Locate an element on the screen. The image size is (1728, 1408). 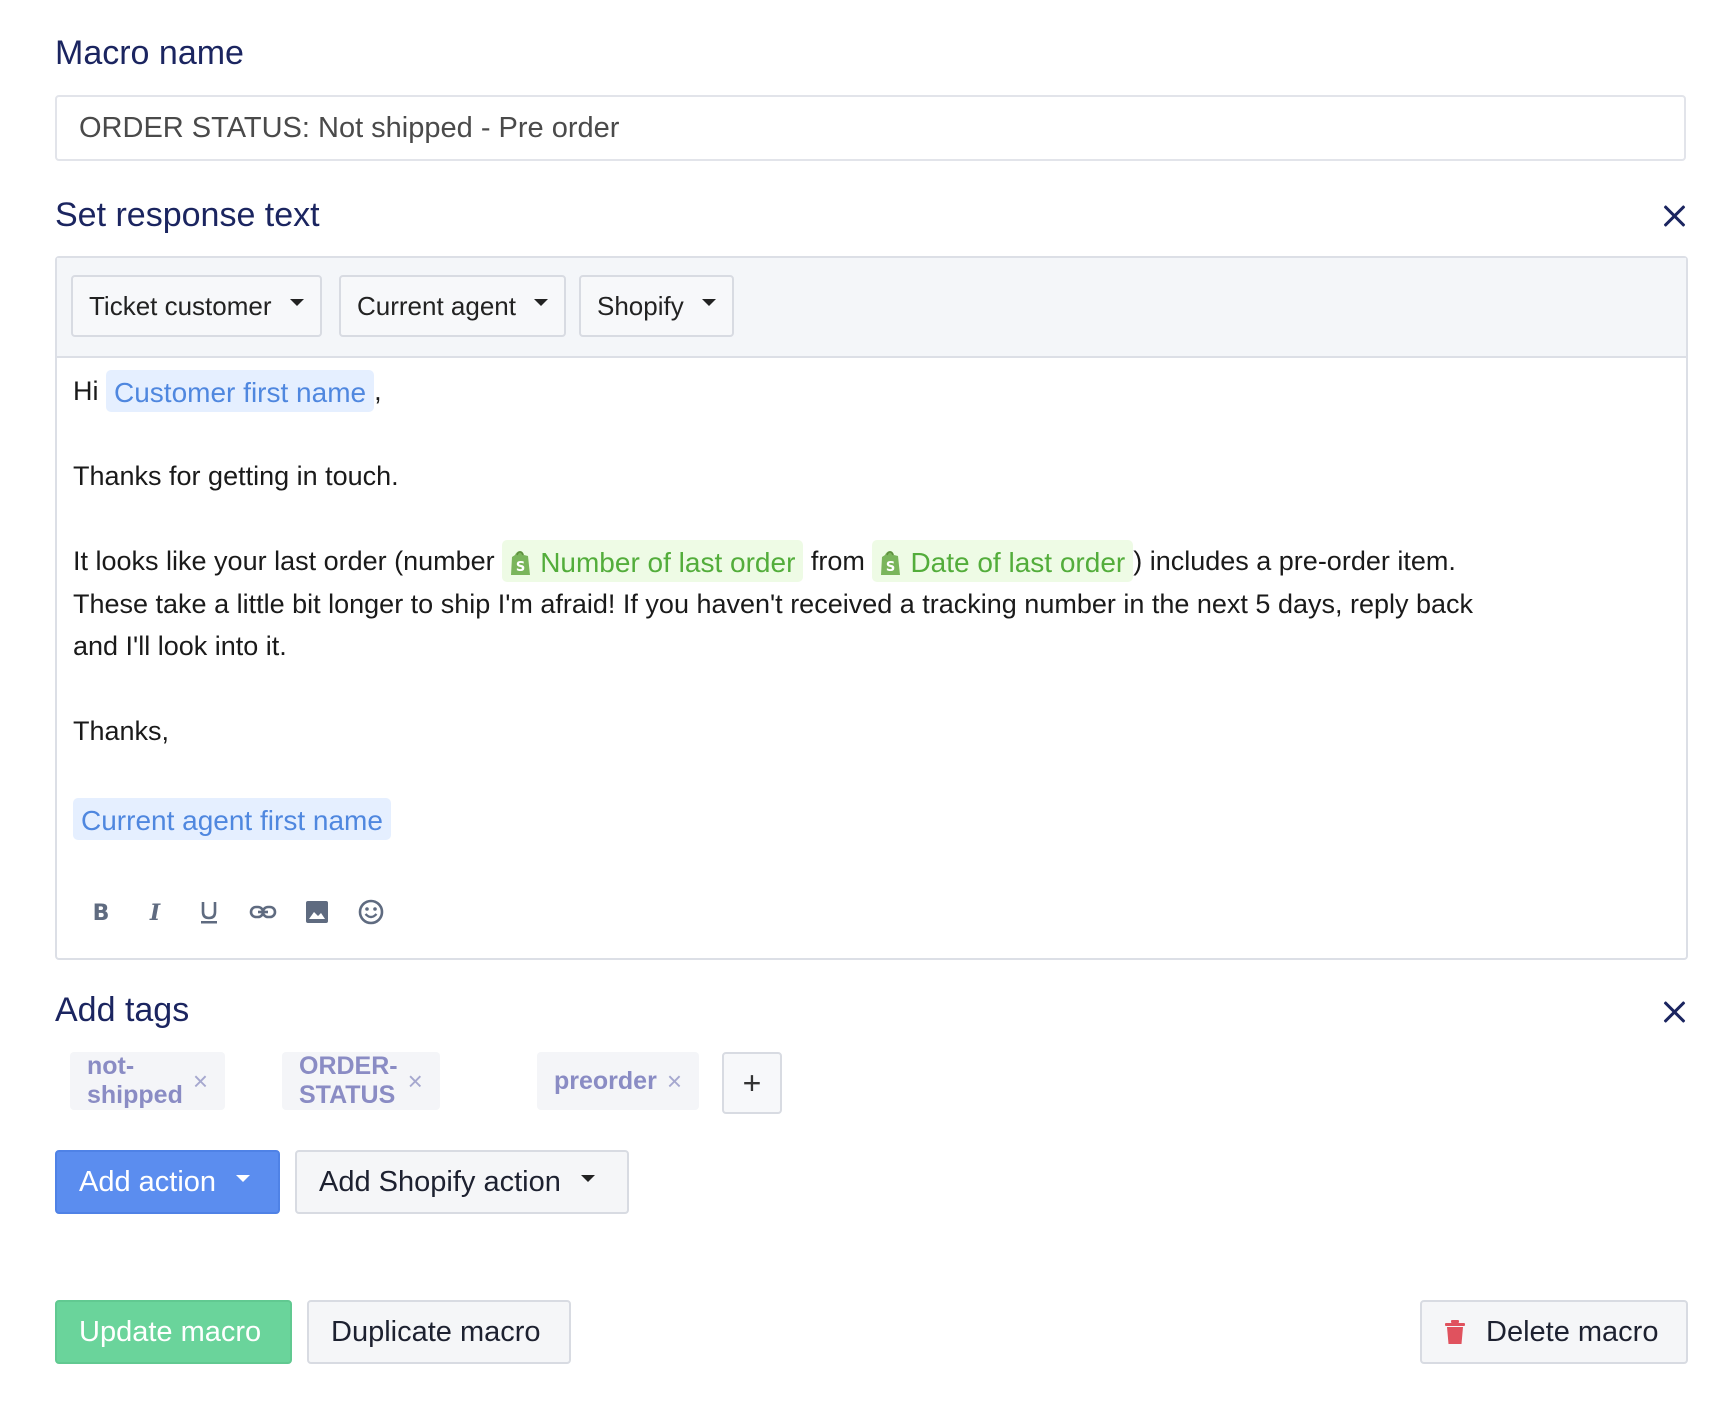
tag-label: ORDER-STATUS is located at coordinates (348, 1080).